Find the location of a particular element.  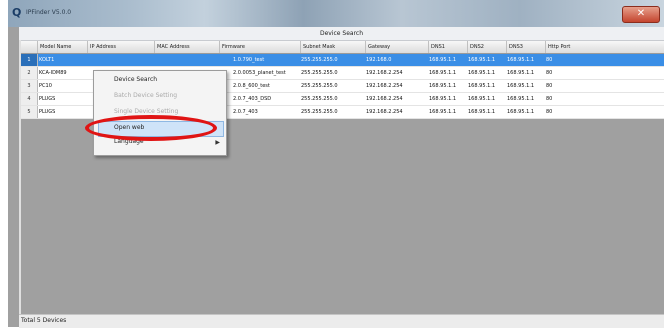

col-model-name: Model Name is located at coordinates (62, 47).